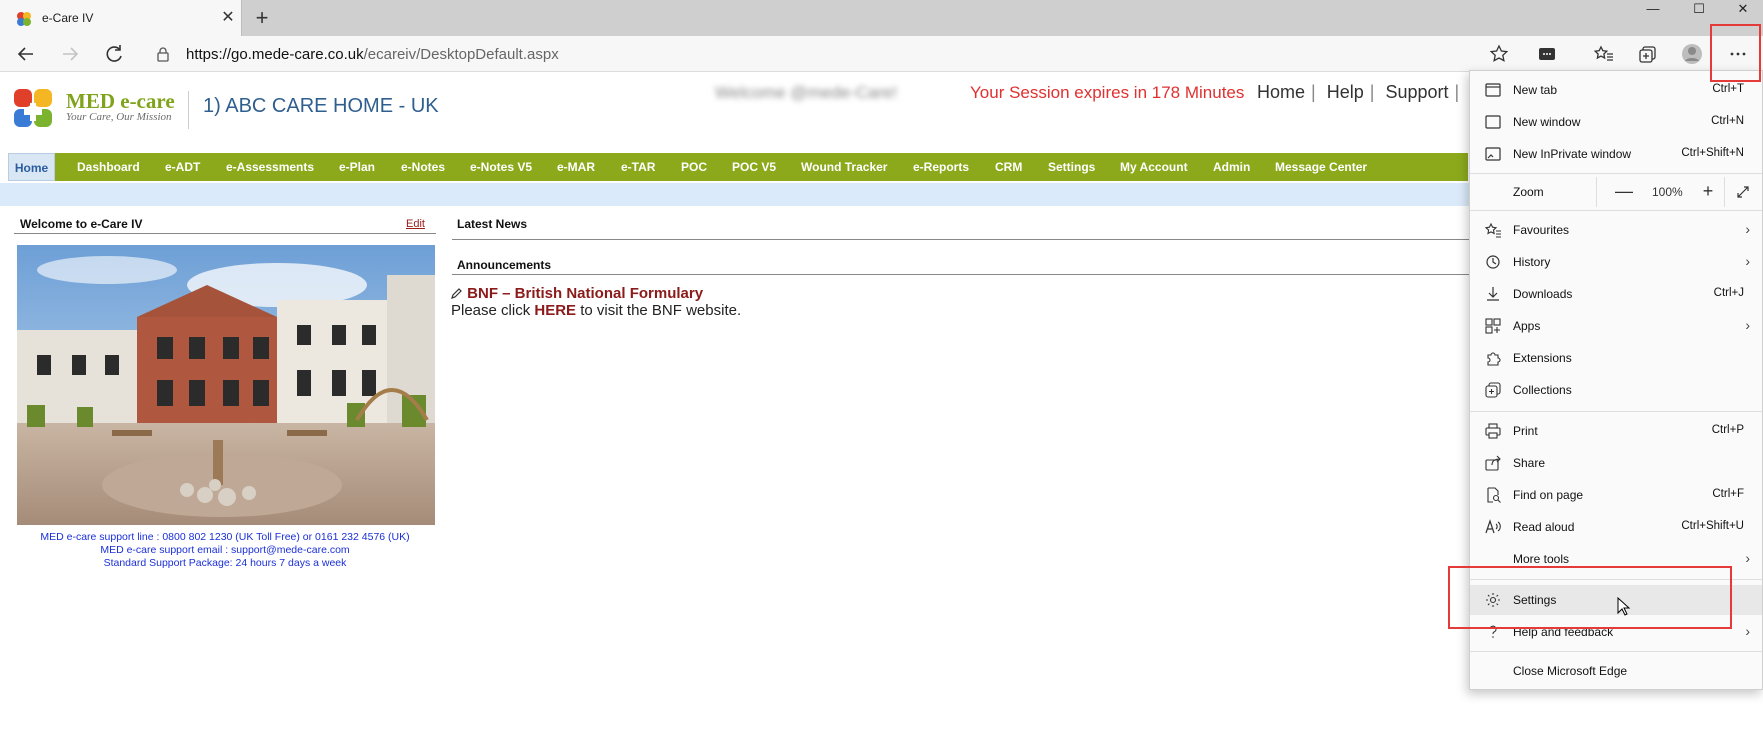 This screenshot has height=748, width=1763. I want to click on back-icon, so click(26, 54).